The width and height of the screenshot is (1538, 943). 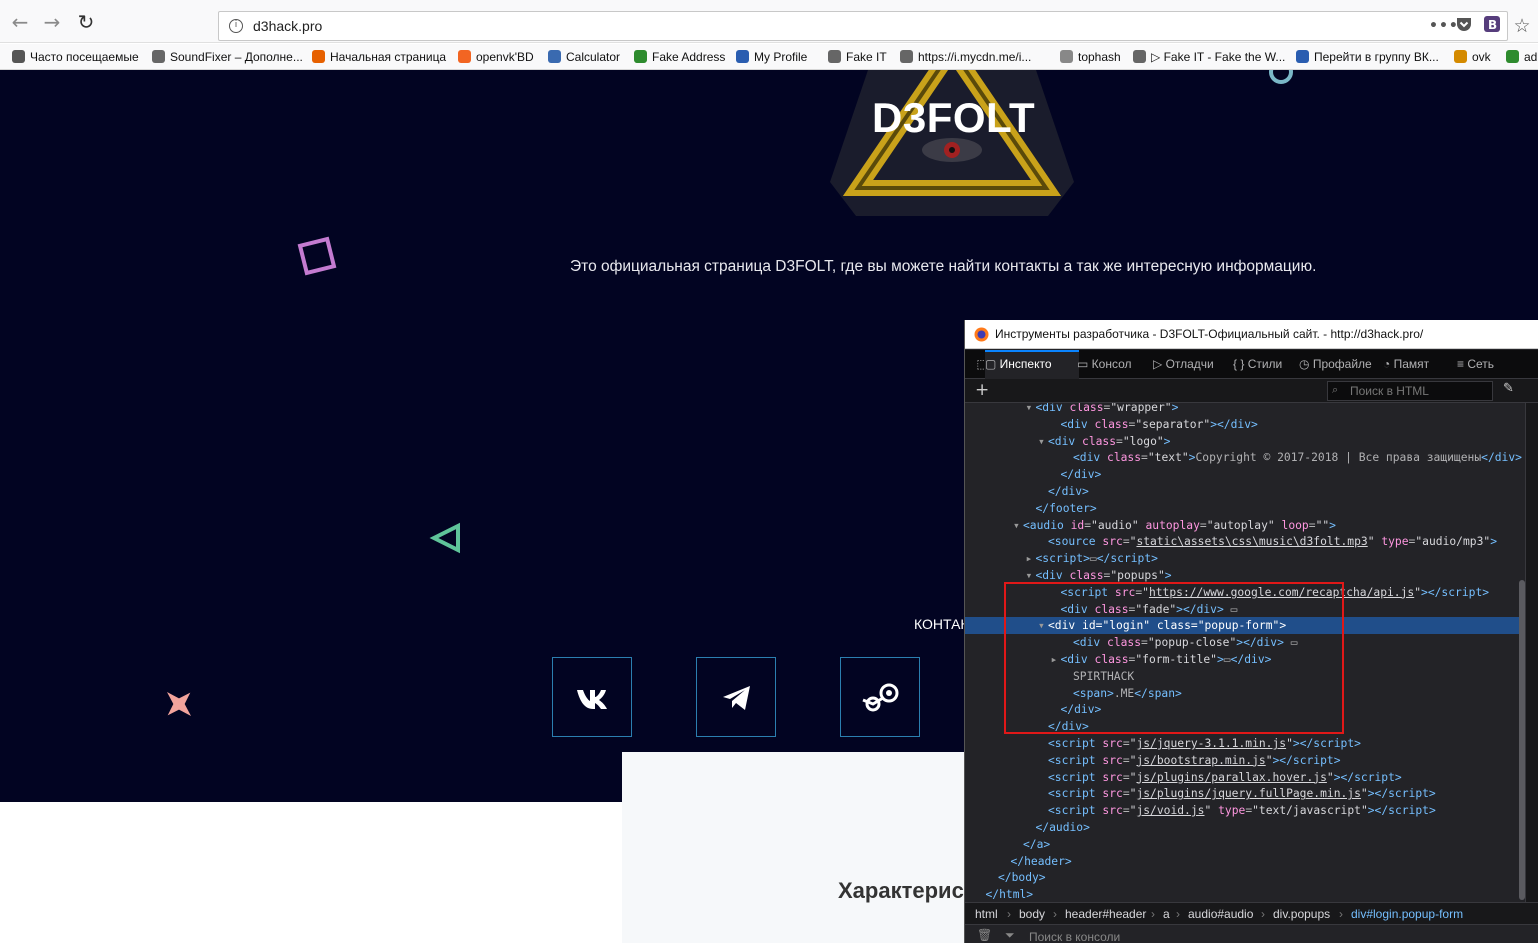 What do you see at coordinates (1472, 57) in the screenshot?
I see `bookmark-item: ovk` at bounding box center [1472, 57].